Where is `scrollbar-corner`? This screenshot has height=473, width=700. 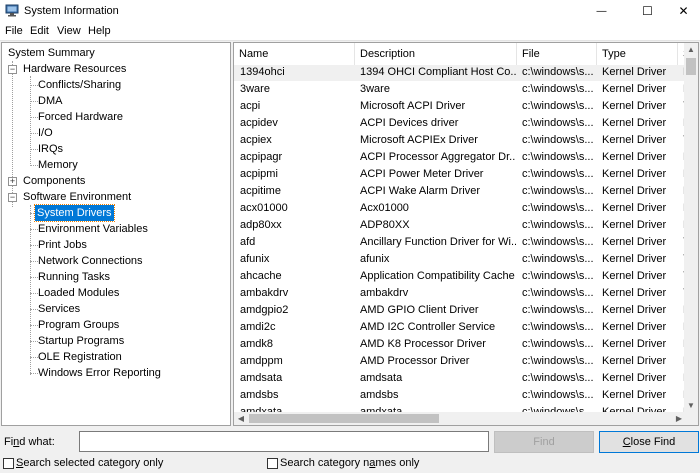
scrollbar-corner is located at coordinates (691, 418).